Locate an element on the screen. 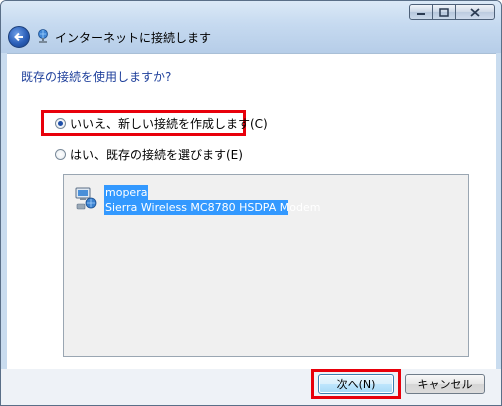  radio-option-existing-connection: はい、既存の接続を選びます(E) is located at coordinates (149, 154).